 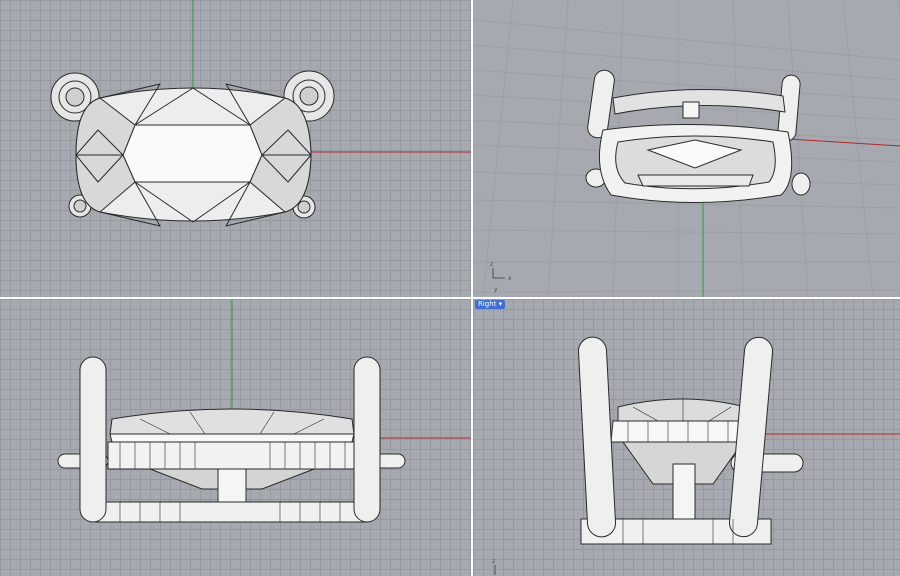 What do you see at coordinates (193, 155) in the screenshot?
I see `gemstone-top` at bounding box center [193, 155].